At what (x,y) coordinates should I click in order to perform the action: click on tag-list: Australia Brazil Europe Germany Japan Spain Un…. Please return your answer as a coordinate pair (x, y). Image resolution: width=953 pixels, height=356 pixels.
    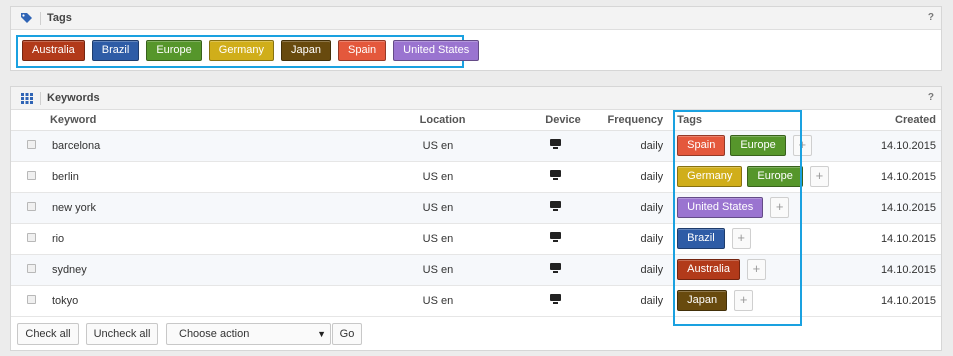
    Looking at the image, I should click on (254, 51).